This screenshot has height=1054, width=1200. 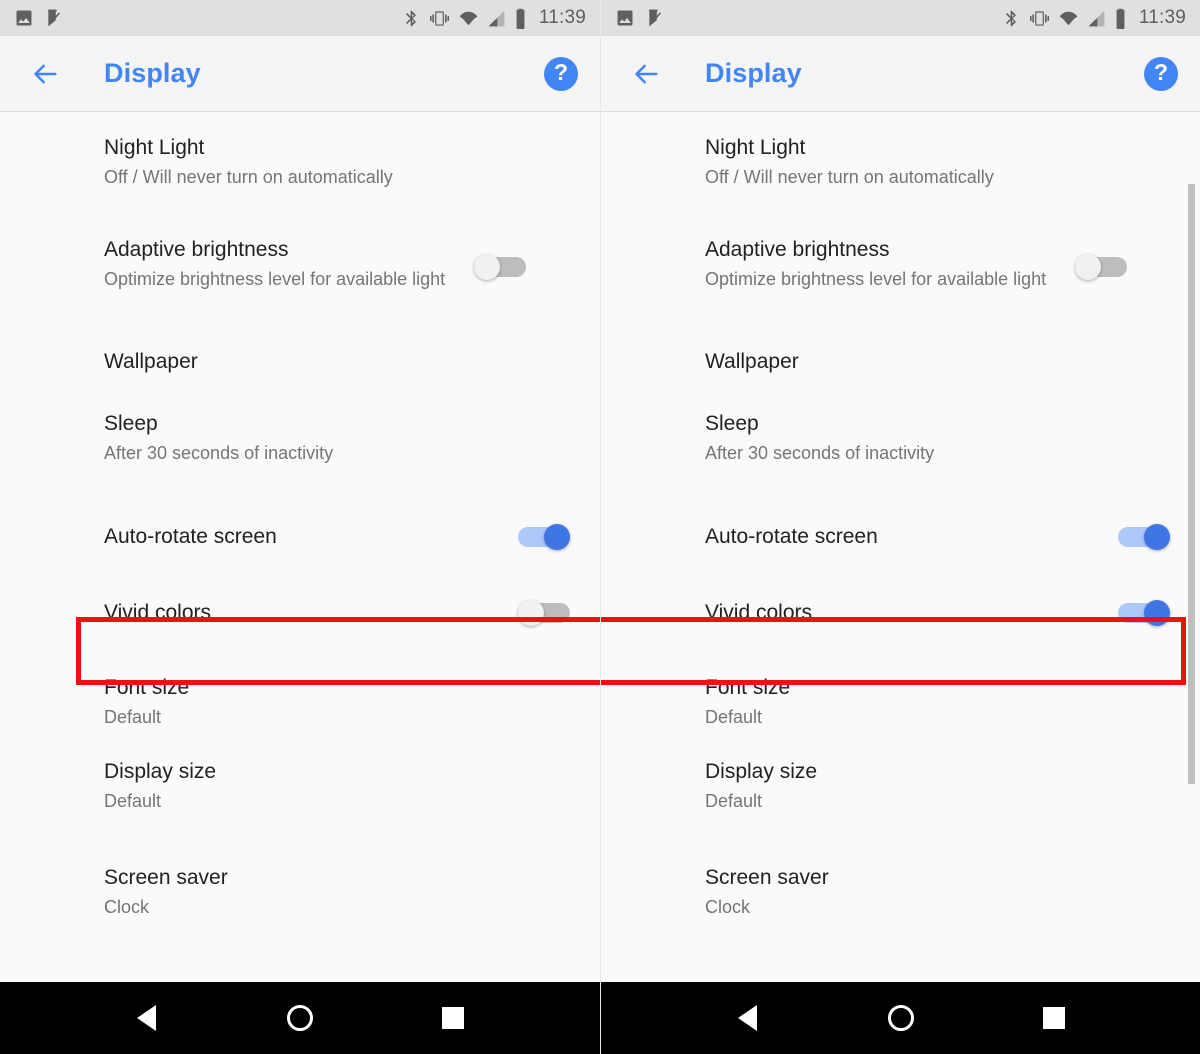 I want to click on list-item-subtitle: Off / Will never turn on automatically, so click(x=849, y=177).